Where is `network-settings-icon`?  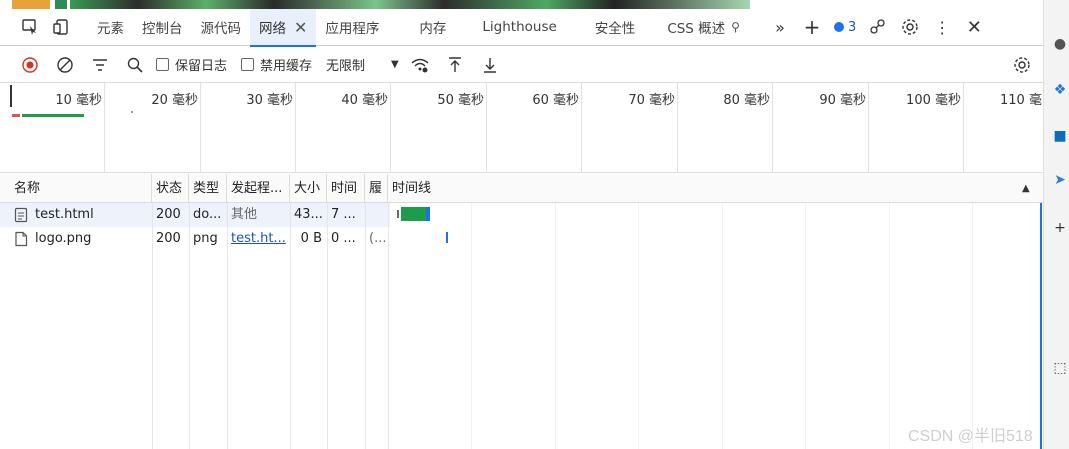 network-settings-icon is located at coordinates (1021, 65).